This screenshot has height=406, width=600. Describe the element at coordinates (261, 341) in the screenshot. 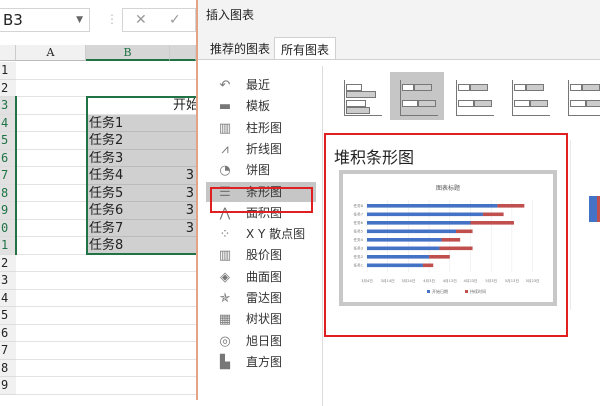

I see `chart-type-item: ◎ 旭日图` at that location.